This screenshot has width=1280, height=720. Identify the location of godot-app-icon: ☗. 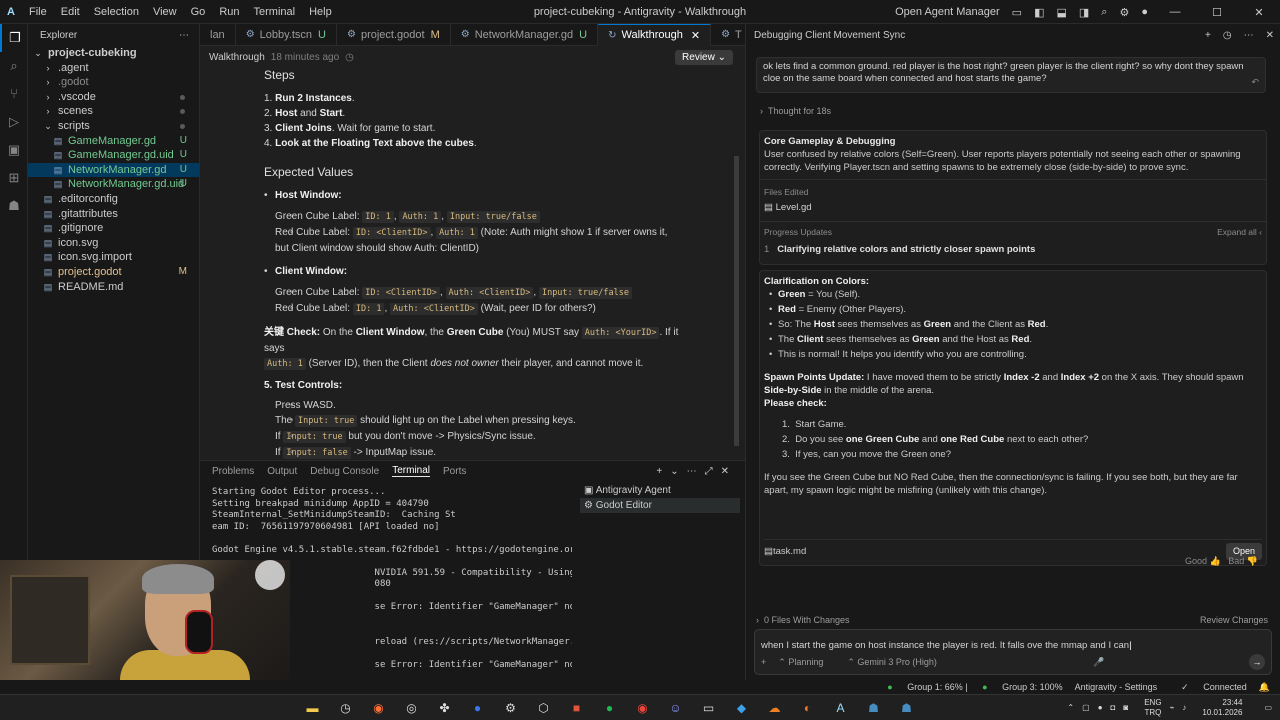
(873, 707).